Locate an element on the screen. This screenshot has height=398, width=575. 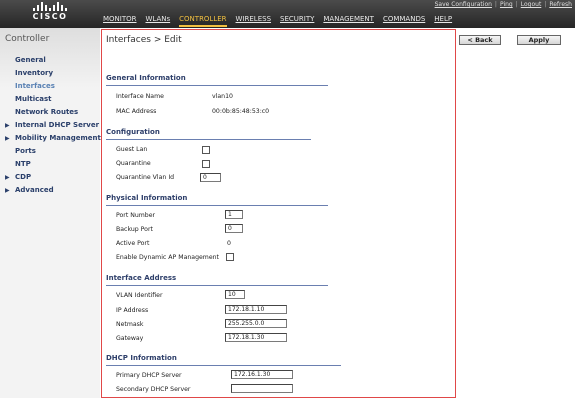
sidebar-item-label: Interfaces is located at coordinates (35, 86).